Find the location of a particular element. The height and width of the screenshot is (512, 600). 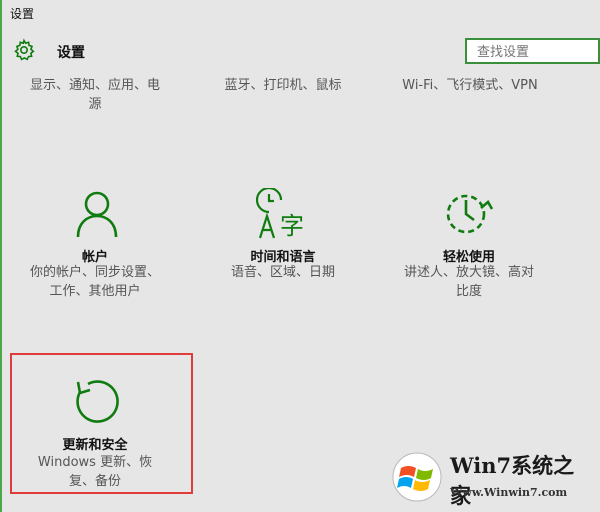

devices-desc-line1: 蓝牙、打印机、鼠标 is located at coordinates (283, 85).